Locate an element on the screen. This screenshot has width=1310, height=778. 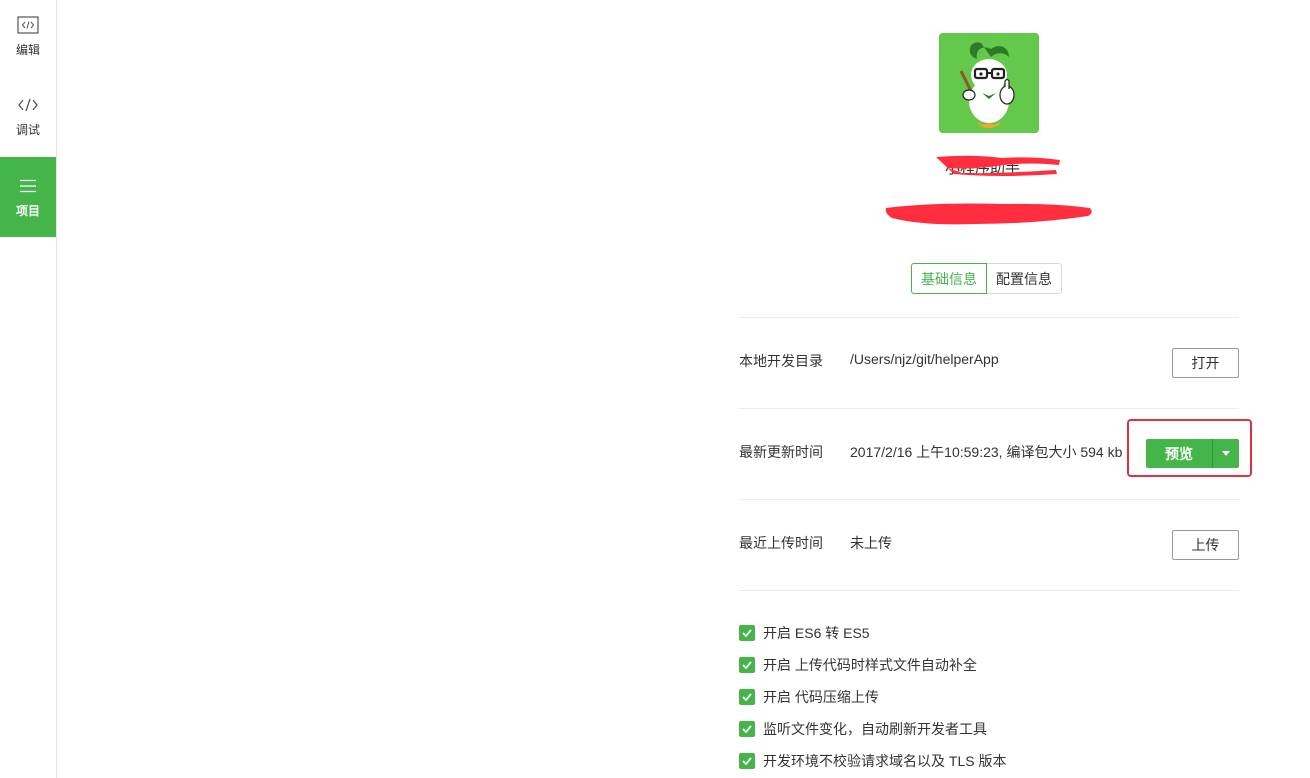
tab-config-info: 配置信息 is located at coordinates (1024, 278).